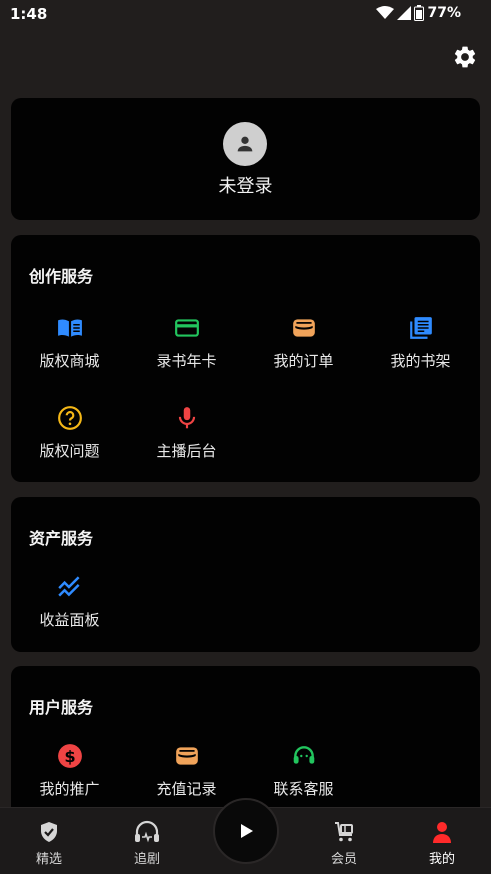 The width and height of the screenshot is (491, 874). I want to click on cart-icon, so click(344, 832).